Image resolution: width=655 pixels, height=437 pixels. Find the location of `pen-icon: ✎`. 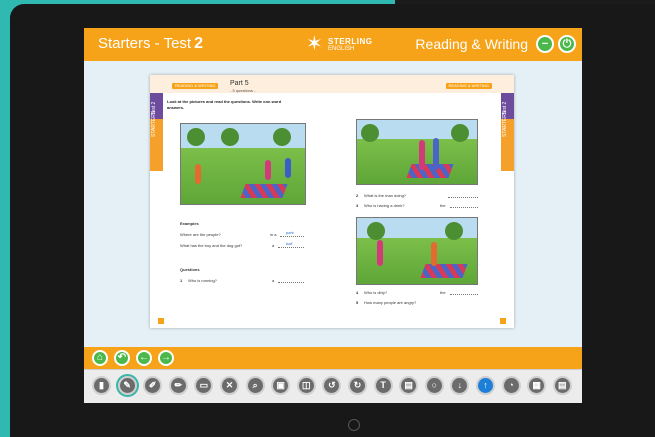

pen-icon: ✎ is located at coordinates (127, 385).